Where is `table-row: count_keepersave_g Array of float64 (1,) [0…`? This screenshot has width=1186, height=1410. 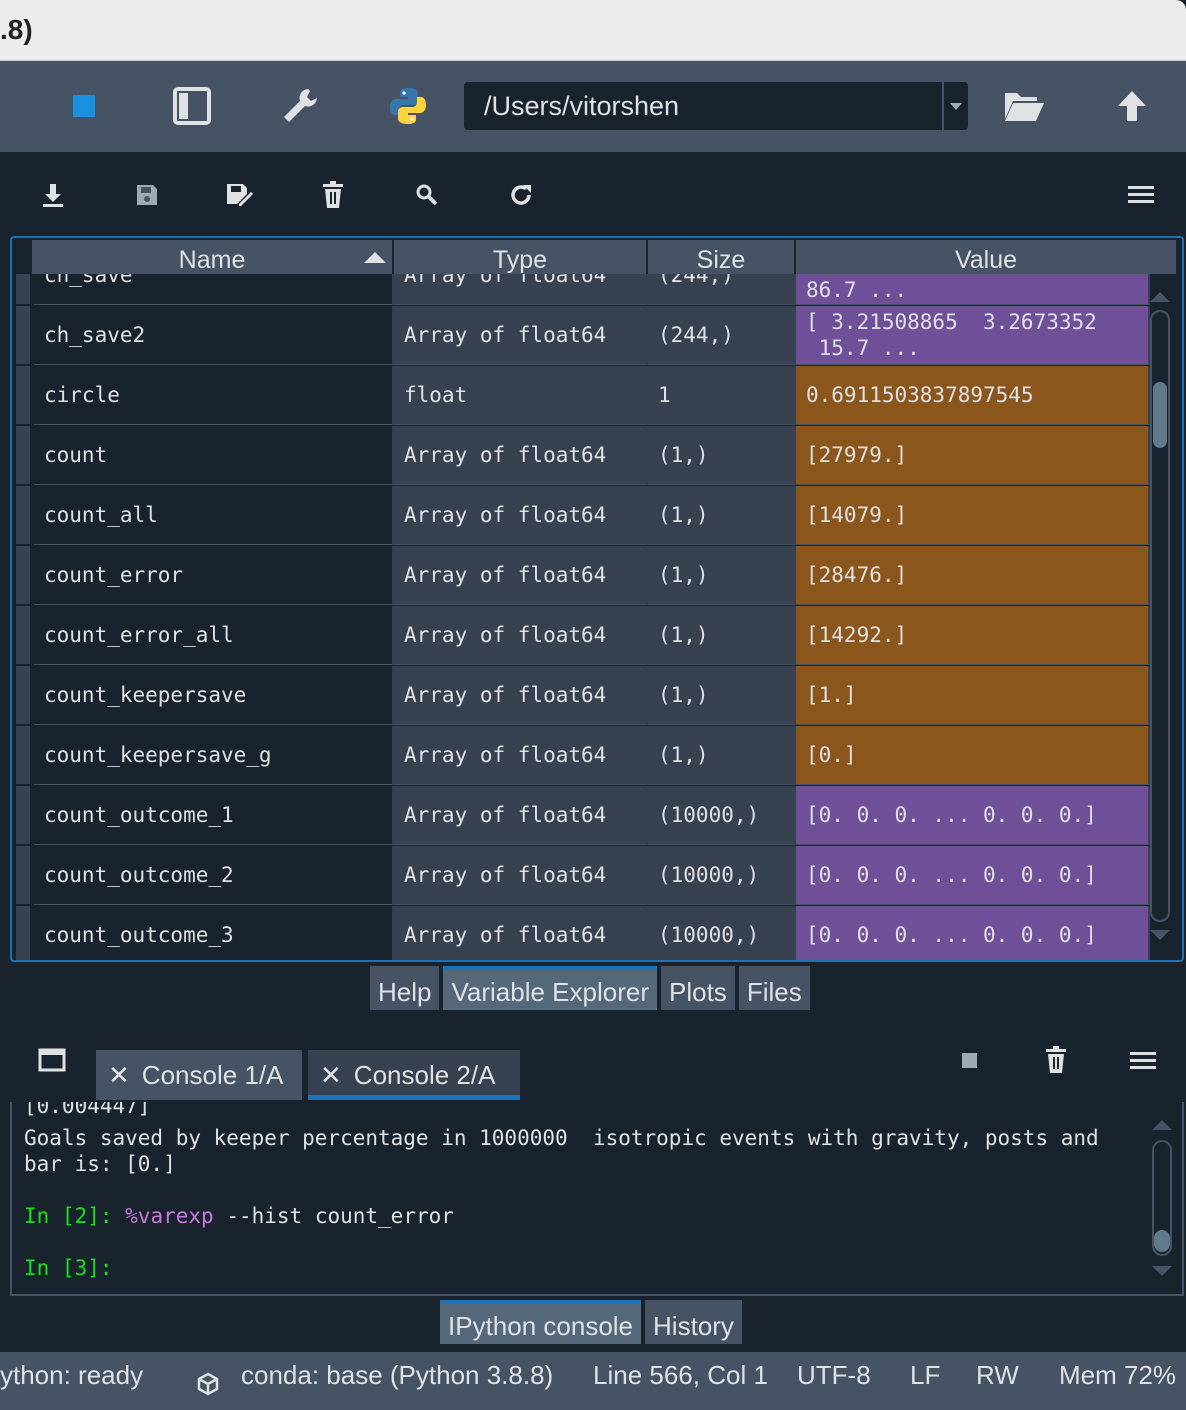 table-row: count_keepersave_g Array of float64 (1,) [0… is located at coordinates (585, 756).